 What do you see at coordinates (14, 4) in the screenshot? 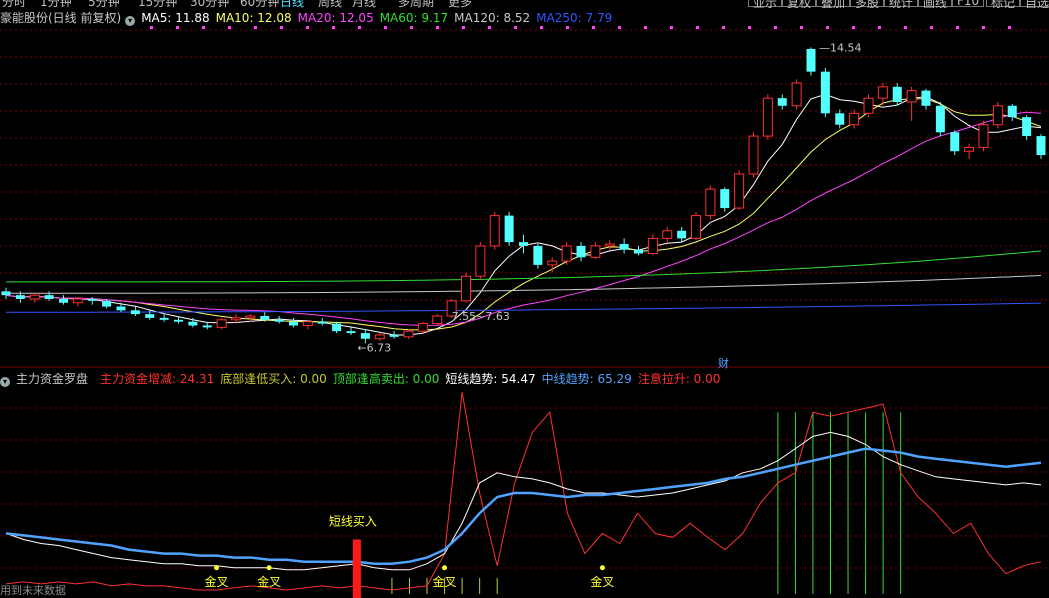
I see `period-tab: 分时` at bounding box center [14, 4].